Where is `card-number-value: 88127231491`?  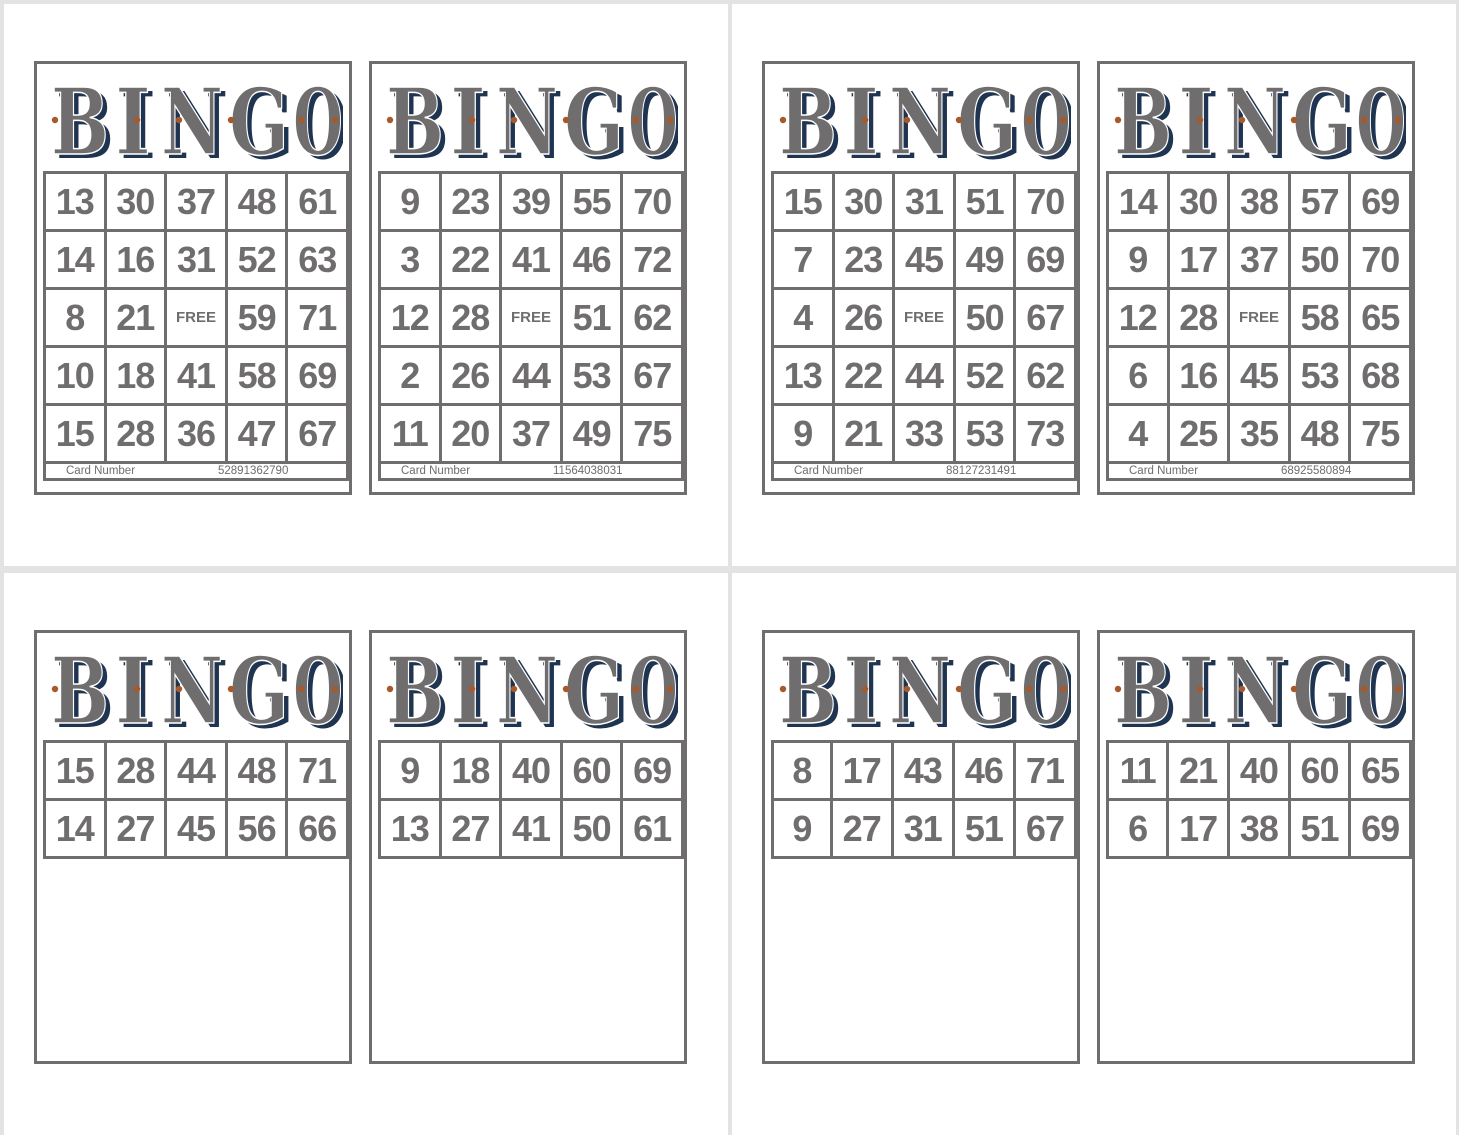
card-number-value: 88127231491 is located at coordinates (981, 471).